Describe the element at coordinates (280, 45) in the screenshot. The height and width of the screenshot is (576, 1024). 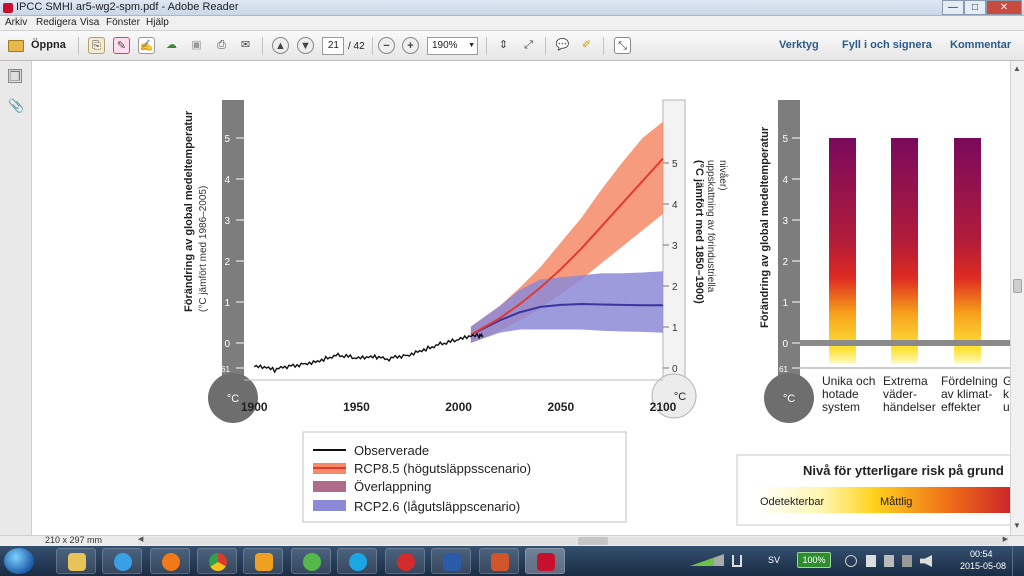
I see `page-up-icon: ▲` at that location.